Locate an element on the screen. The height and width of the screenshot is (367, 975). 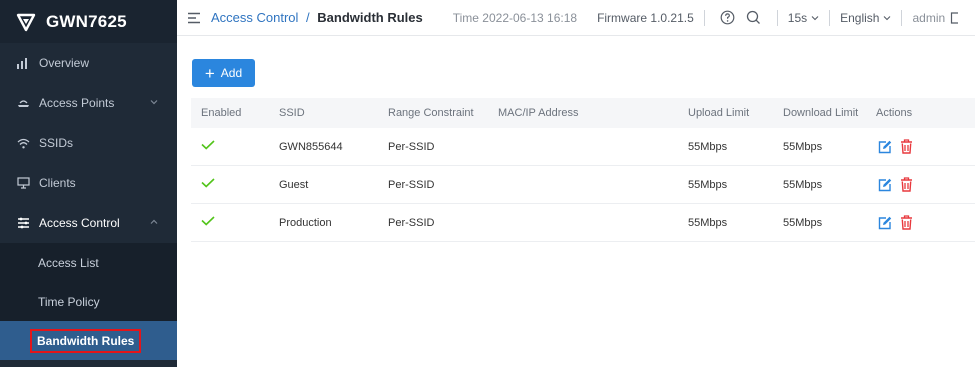
sidebar-subitem-bandwidth-rules: Bandwidth Rules is located at coordinates (88, 340).